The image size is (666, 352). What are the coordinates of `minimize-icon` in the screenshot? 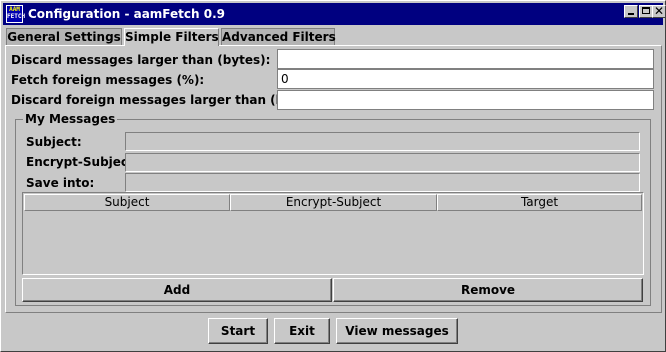 It's located at (631, 14).